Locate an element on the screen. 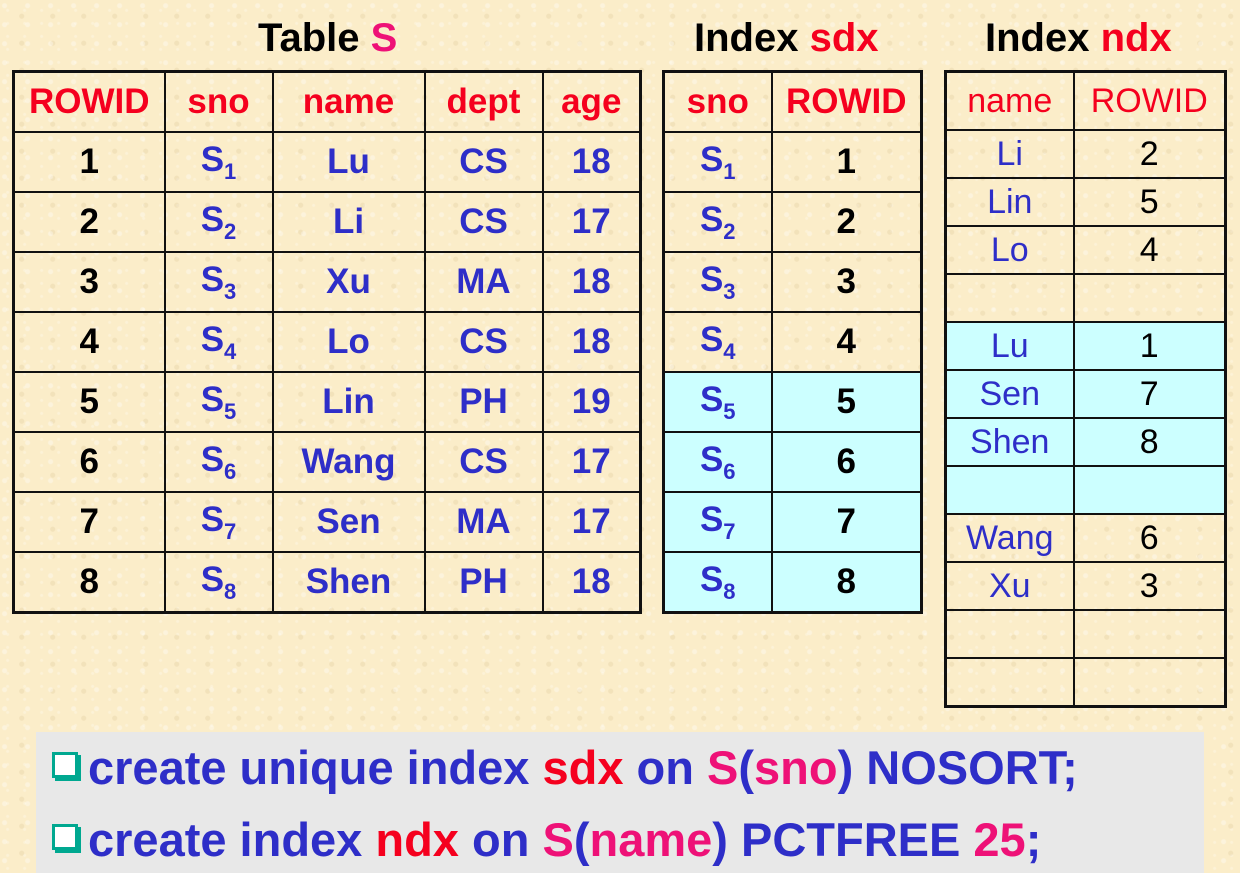 This screenshot has height=873, width=1240. command-line-2: create index ndx on S(name) PCTFREE 25; is located at coordinates (546, 839).